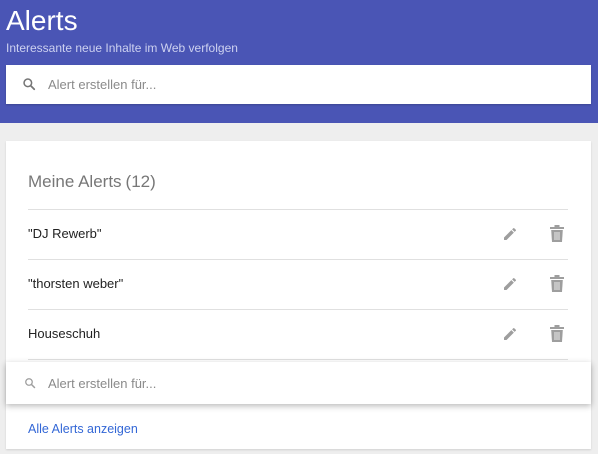 Image resolution: width=598 pixels, height=454 pixels. What do you see at coordinates (42, 20) in the screenshot?
I see `app-title: Alerts` at bounding box center [42, 20].